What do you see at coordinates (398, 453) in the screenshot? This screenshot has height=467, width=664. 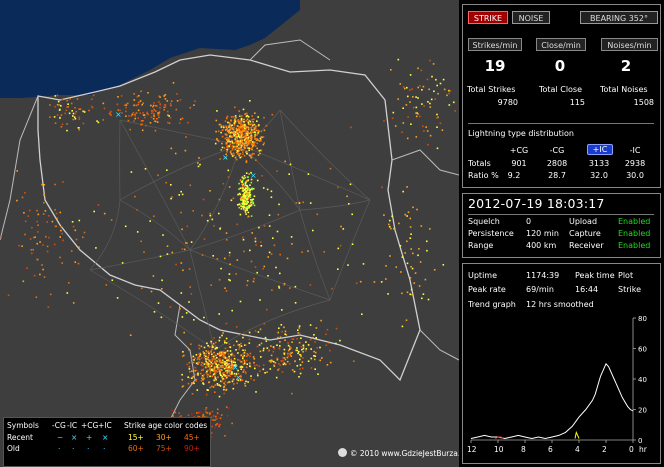 I see `copyright: © 2010 www.GdzieJestBurza.pl` at bounding box center [398, 453].